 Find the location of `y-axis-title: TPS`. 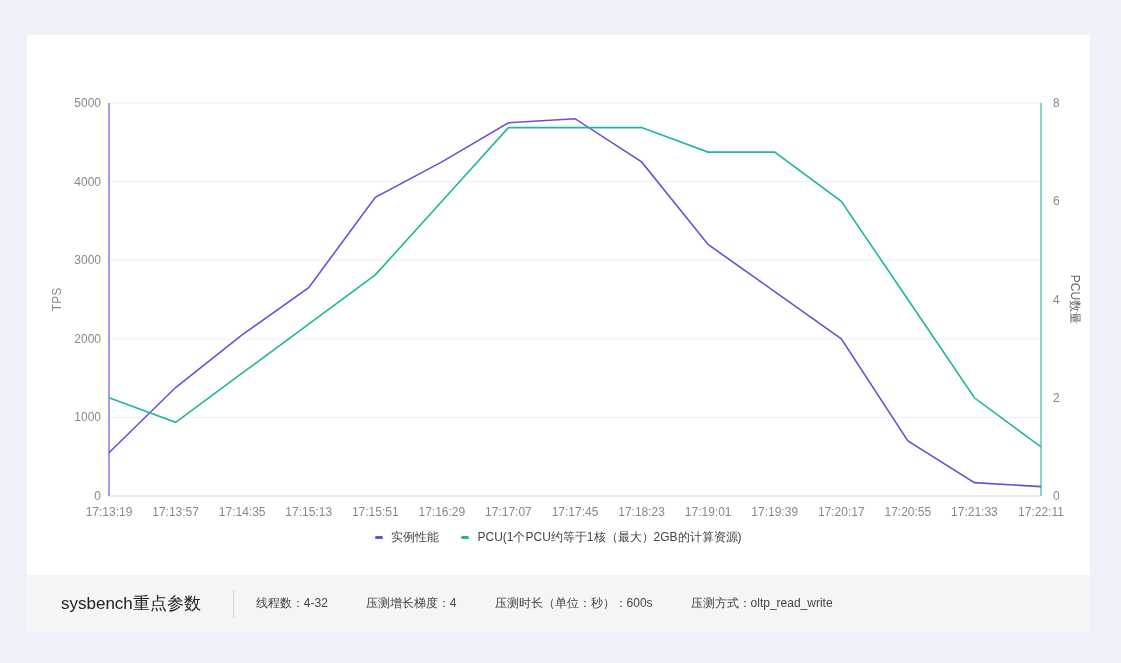

y-axis-title: TPS is located at coordinates (57, 299).